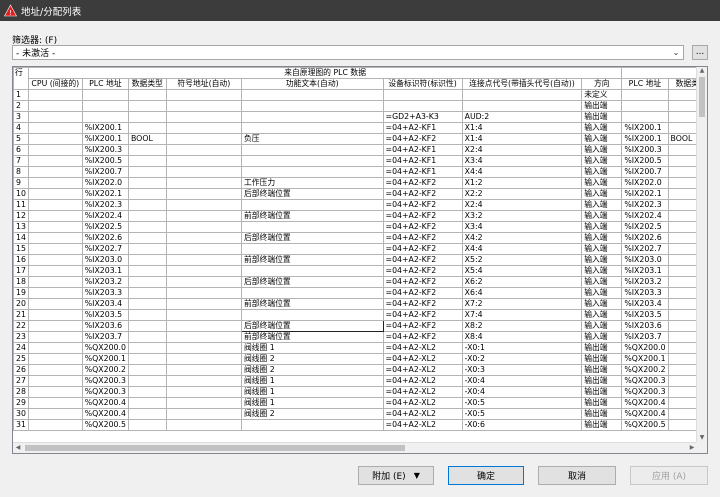 The image size is (720, 497). What do you see at coordinates (147, 139) in the screenshot?
I see `grid-cell: BOOL` at bounding box center [147, 139].